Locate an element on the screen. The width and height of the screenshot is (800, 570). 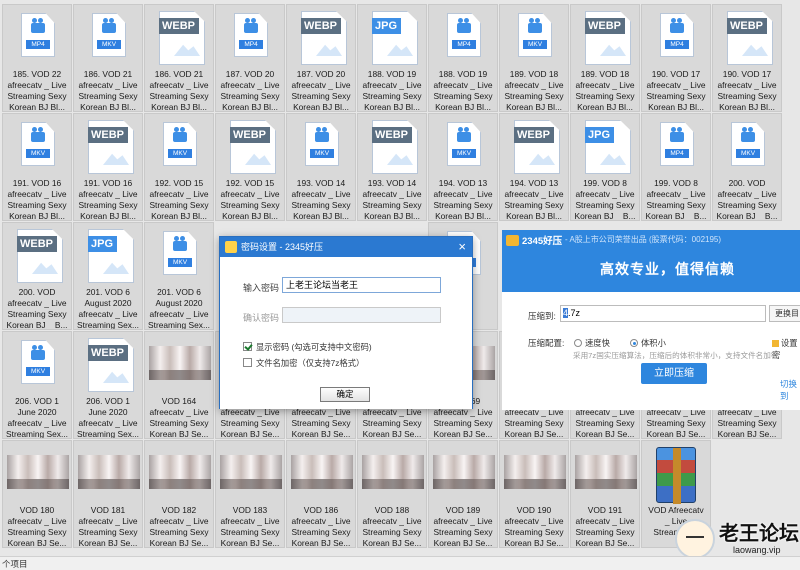
show-password-checkbox: 显示密码 (勾选可支持中文密码) is located at coordinates (307, 347).